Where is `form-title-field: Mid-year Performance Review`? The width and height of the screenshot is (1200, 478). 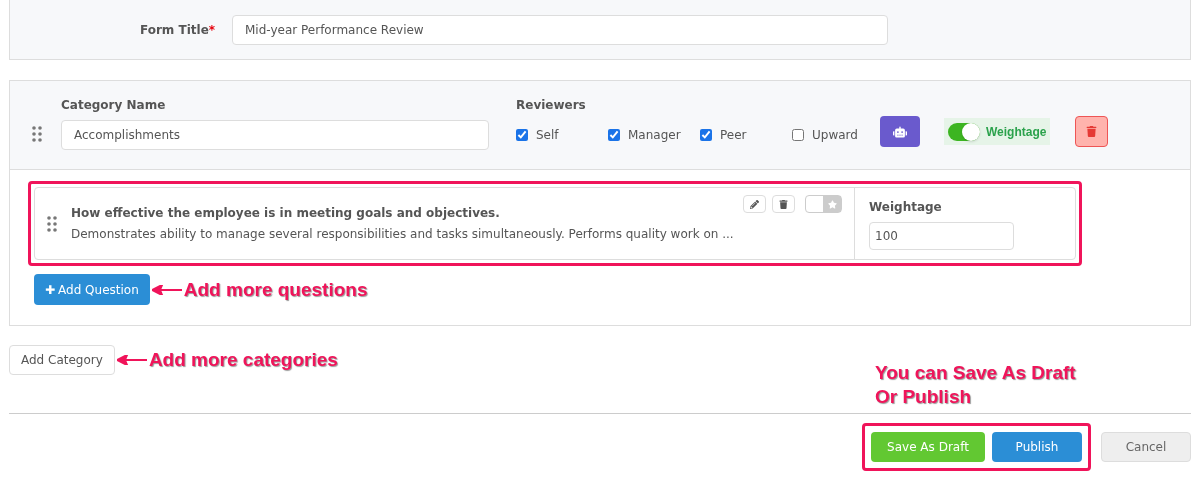
form-title-field: Mid-year Performance Review is located at coordinates (560, 29).